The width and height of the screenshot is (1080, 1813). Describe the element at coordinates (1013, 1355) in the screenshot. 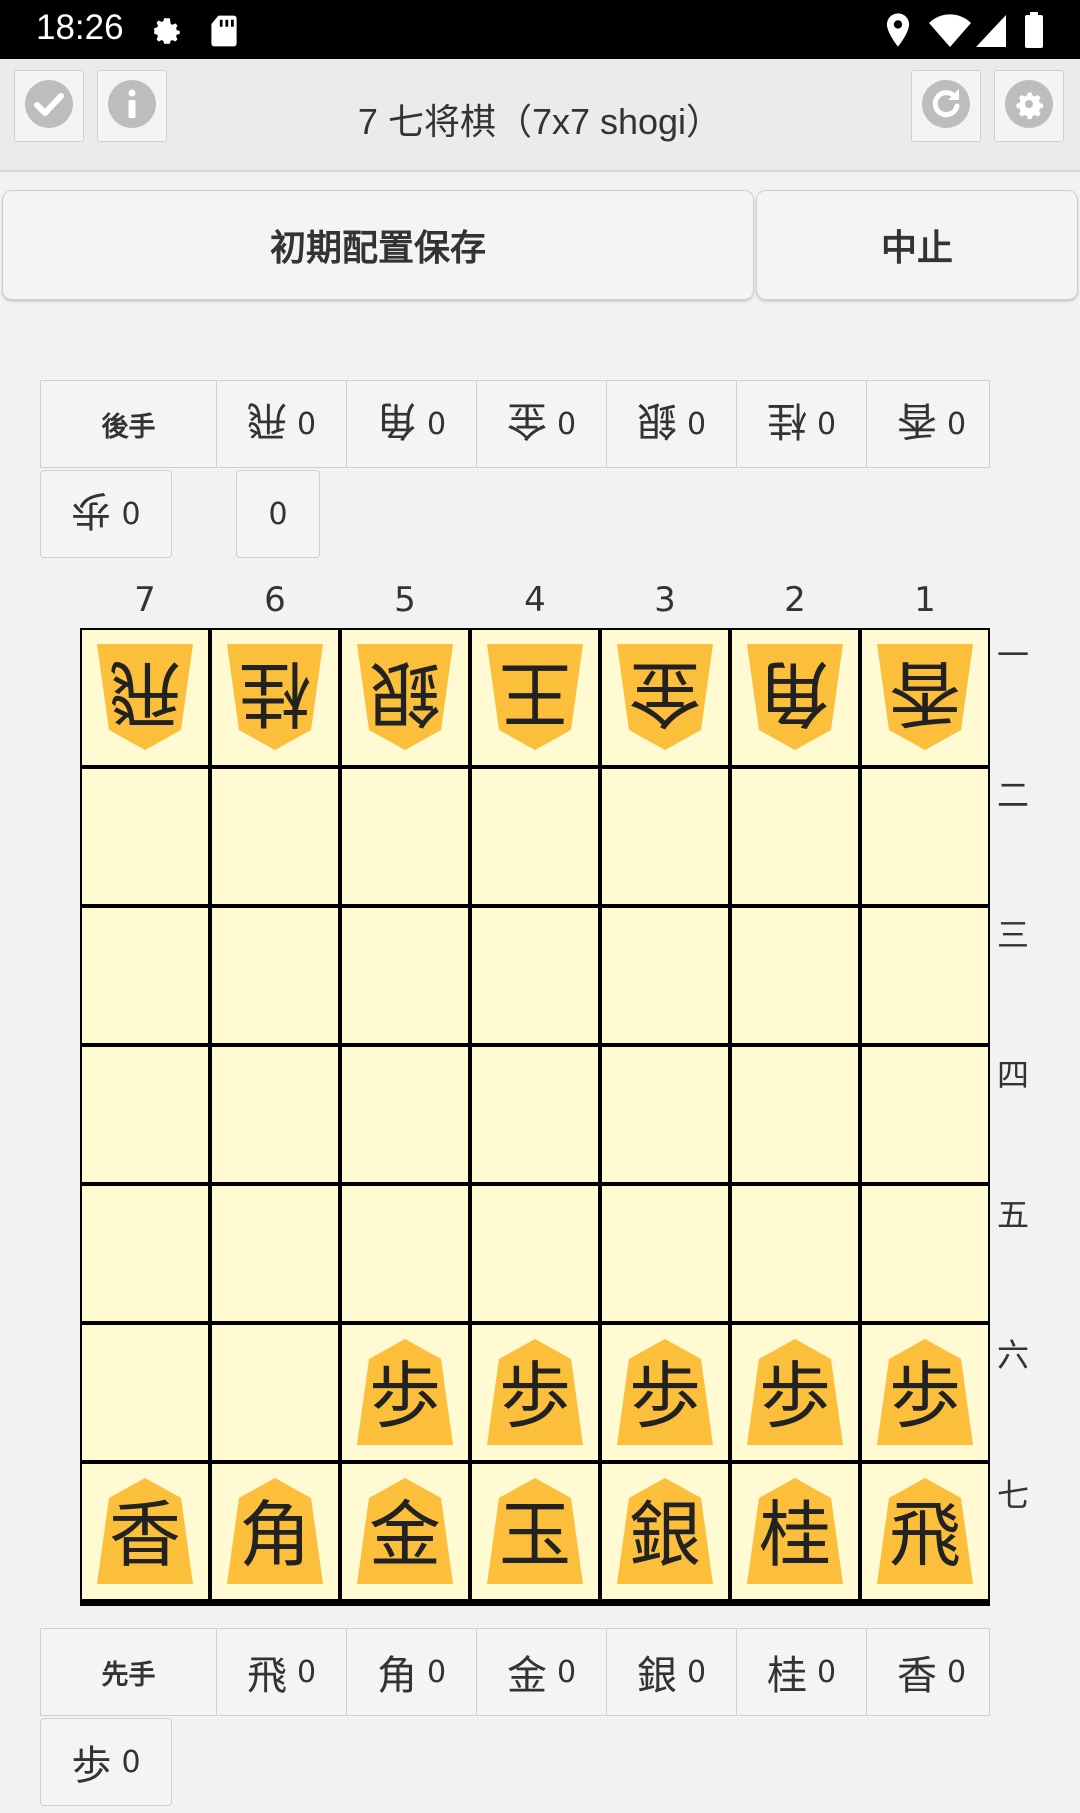

I see `rank-label: 六` at that location.